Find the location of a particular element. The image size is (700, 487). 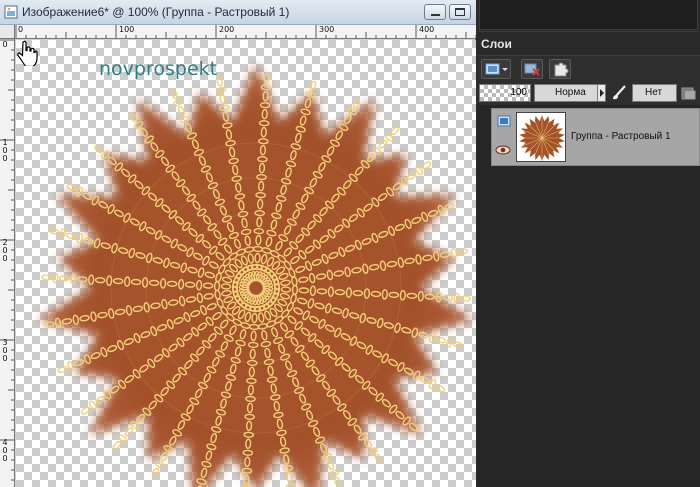

lock-mode-value: Нет is located at coordinates (654, 92).